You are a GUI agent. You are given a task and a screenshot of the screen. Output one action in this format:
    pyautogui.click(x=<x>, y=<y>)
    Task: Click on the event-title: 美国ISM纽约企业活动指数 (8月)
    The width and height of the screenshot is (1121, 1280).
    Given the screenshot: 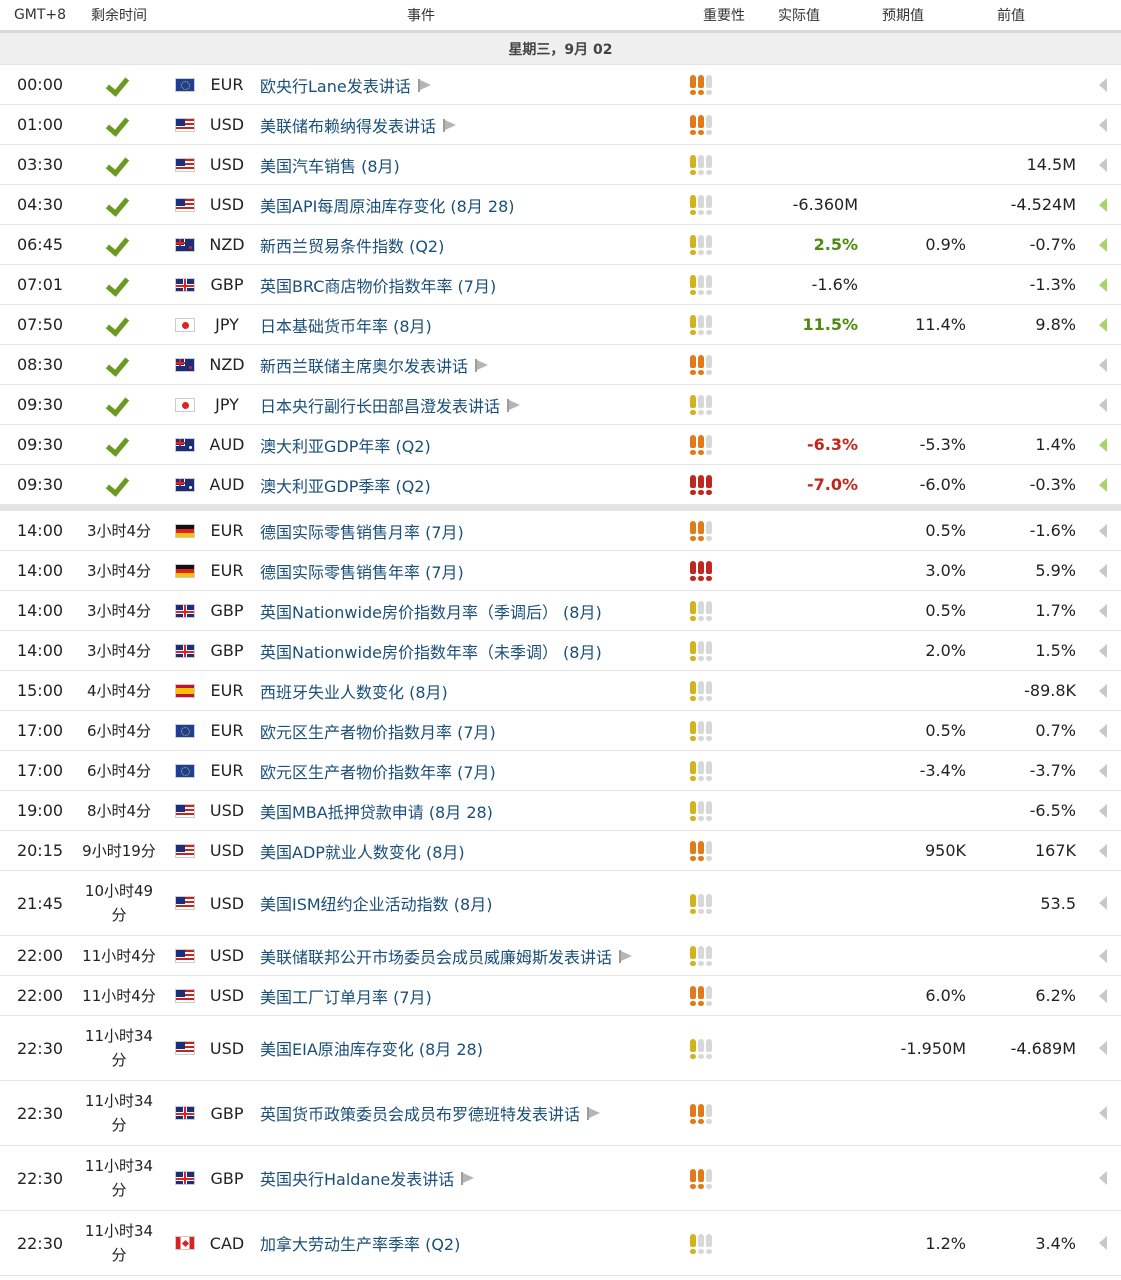 What is the action you would take?
    pyautogui.click(x=376, y=903)
    